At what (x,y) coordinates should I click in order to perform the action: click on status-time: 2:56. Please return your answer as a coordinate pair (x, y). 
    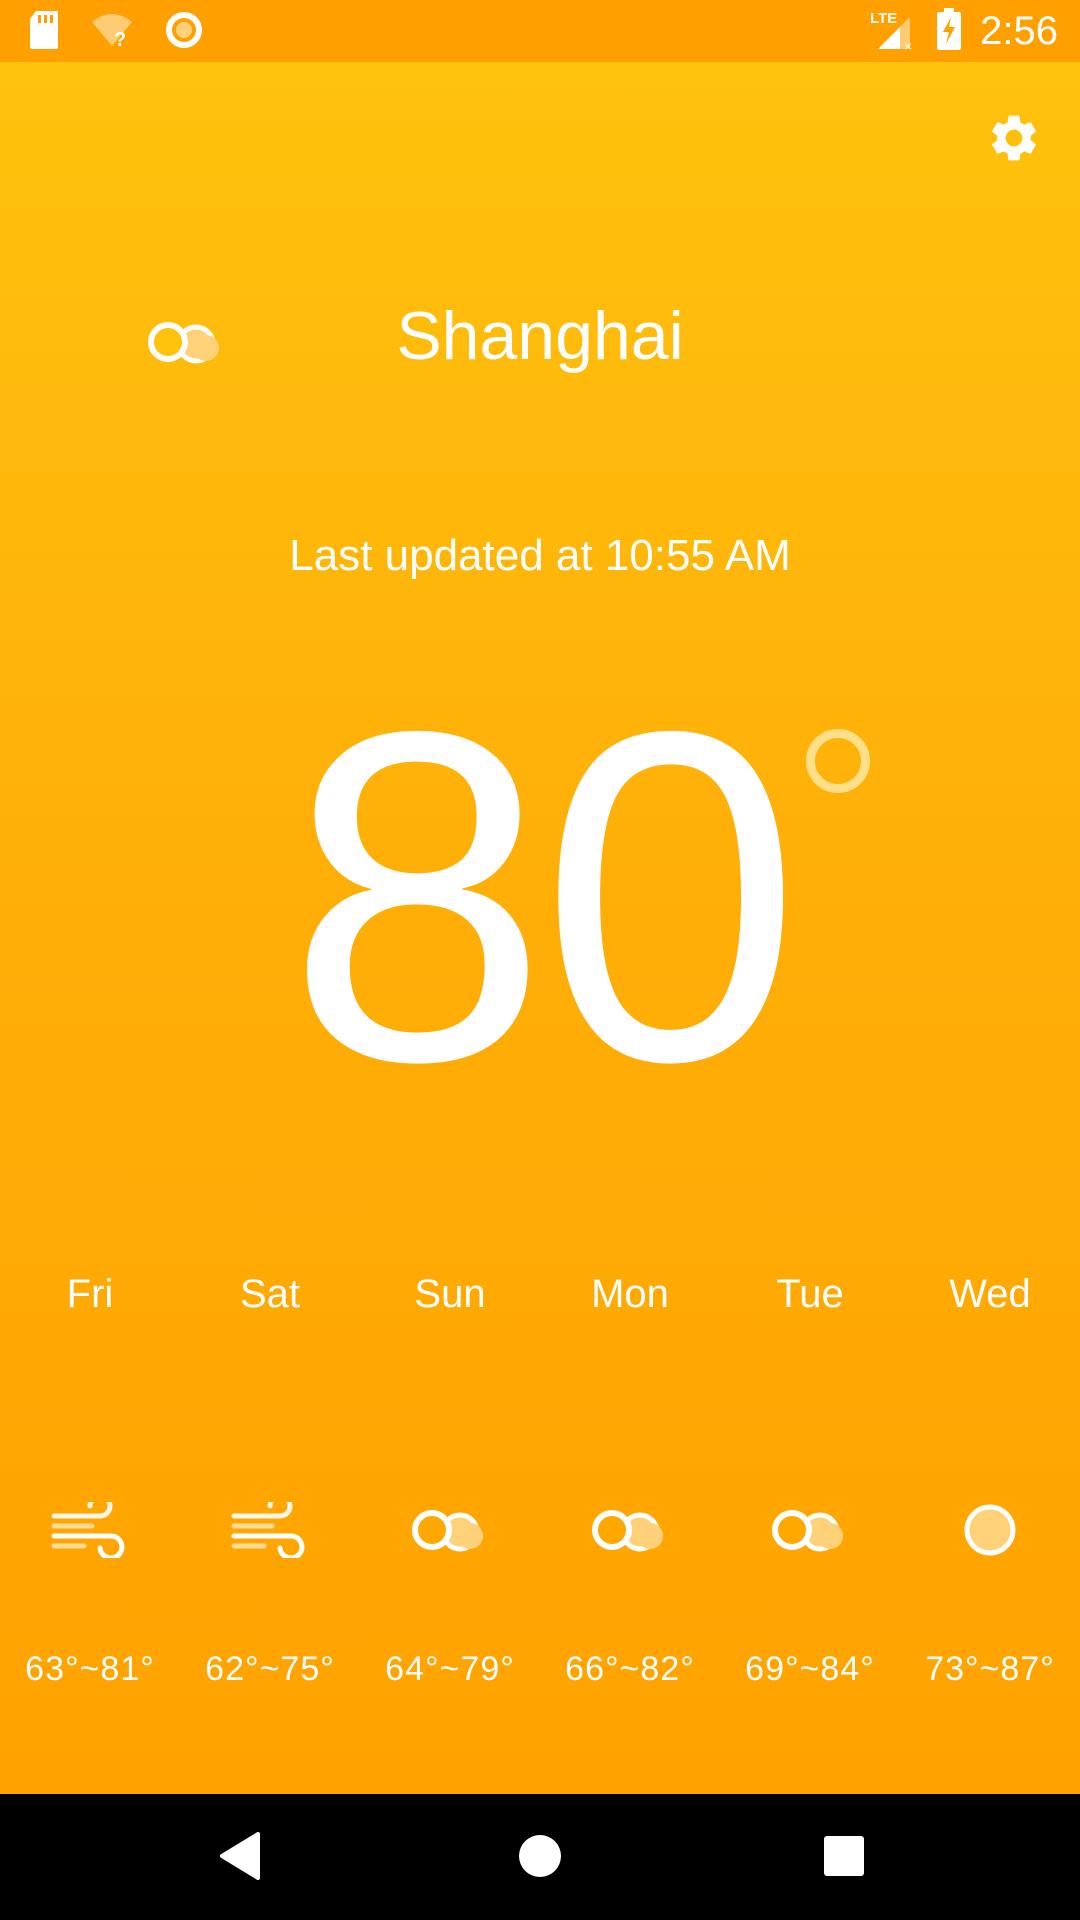
    Looking at the image, I should click on (1019, 30).